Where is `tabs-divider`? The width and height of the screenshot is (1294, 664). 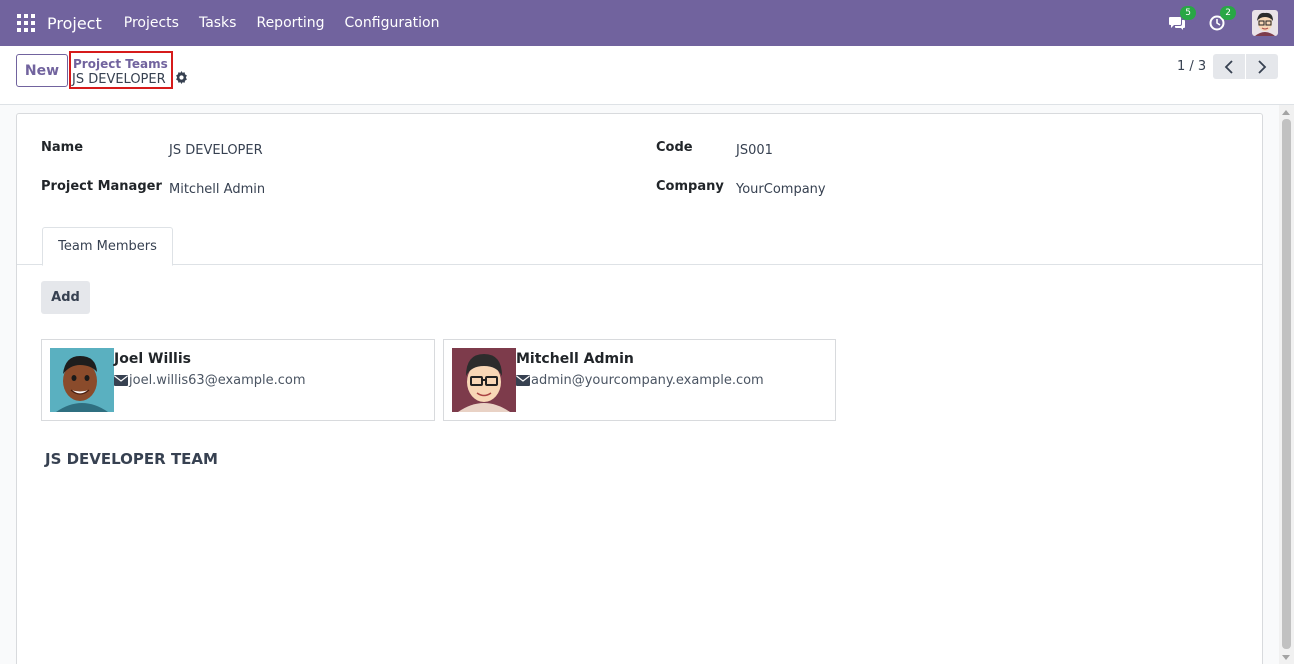 tabs-divider is located at coordinates (639, 264).